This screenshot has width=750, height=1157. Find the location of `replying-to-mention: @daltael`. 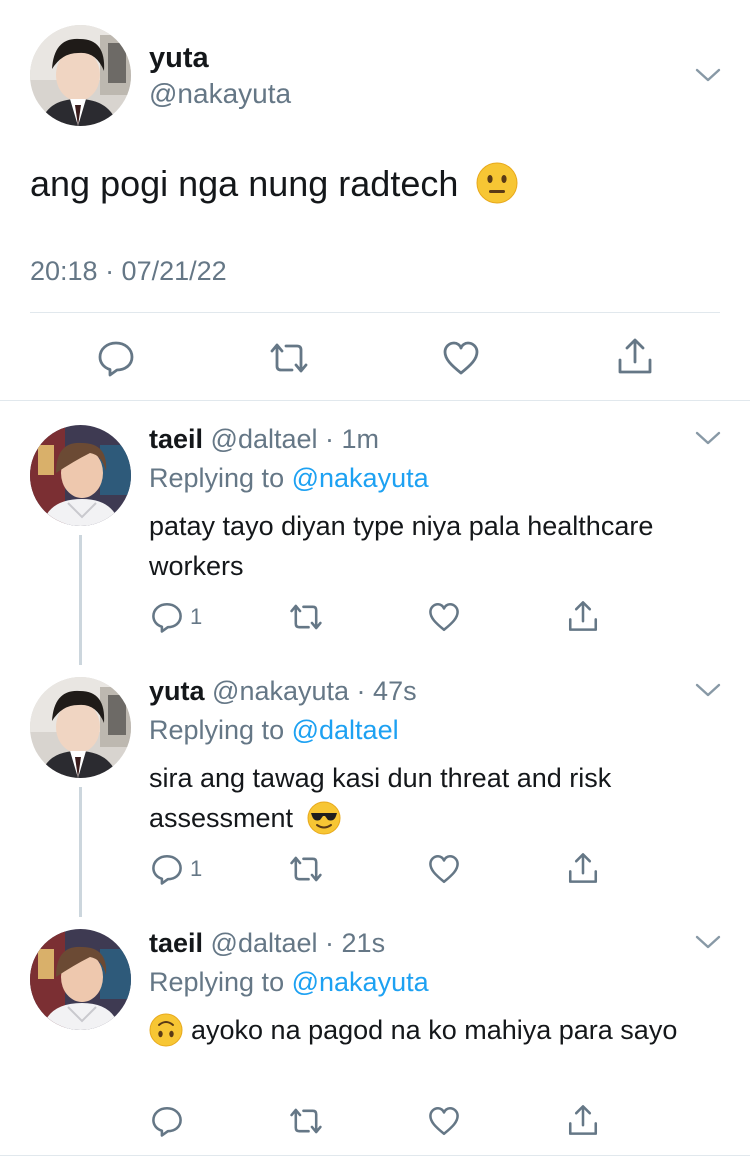

replying-to-mention: @daltael is located at coordinates (345, 730).